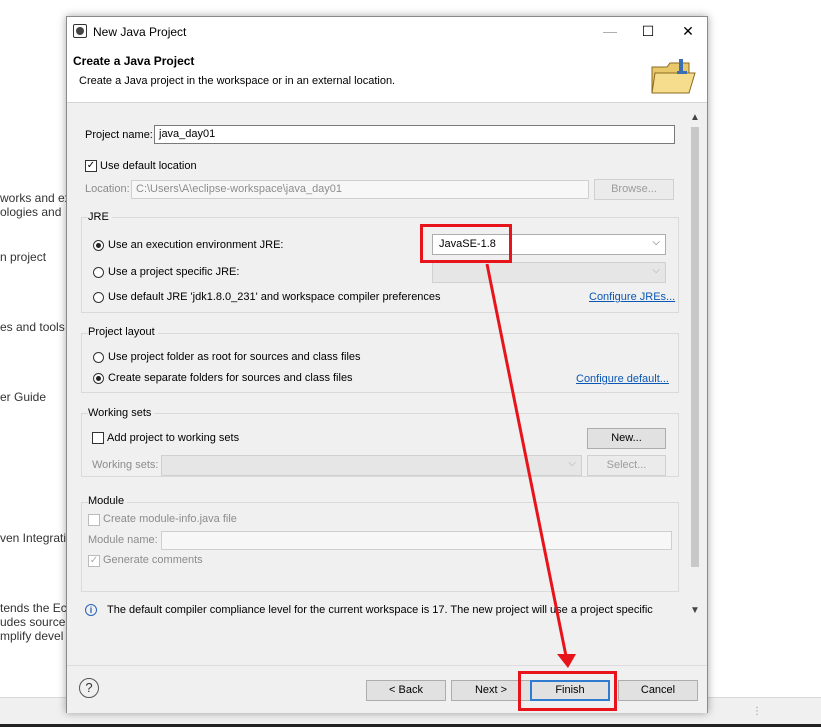  I want to click on resize-grip-icon: ⋮, so click(757, 711).